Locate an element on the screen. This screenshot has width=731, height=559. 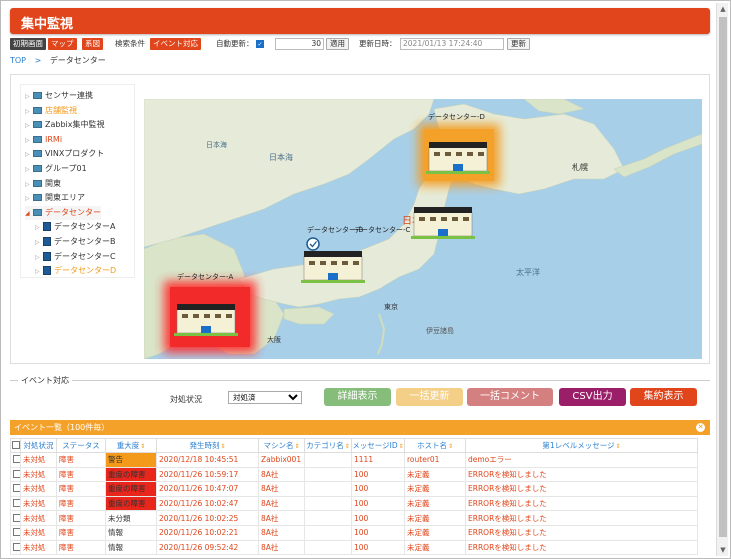
column-header: 重大度⇕ is located at coordinates (131, 445).